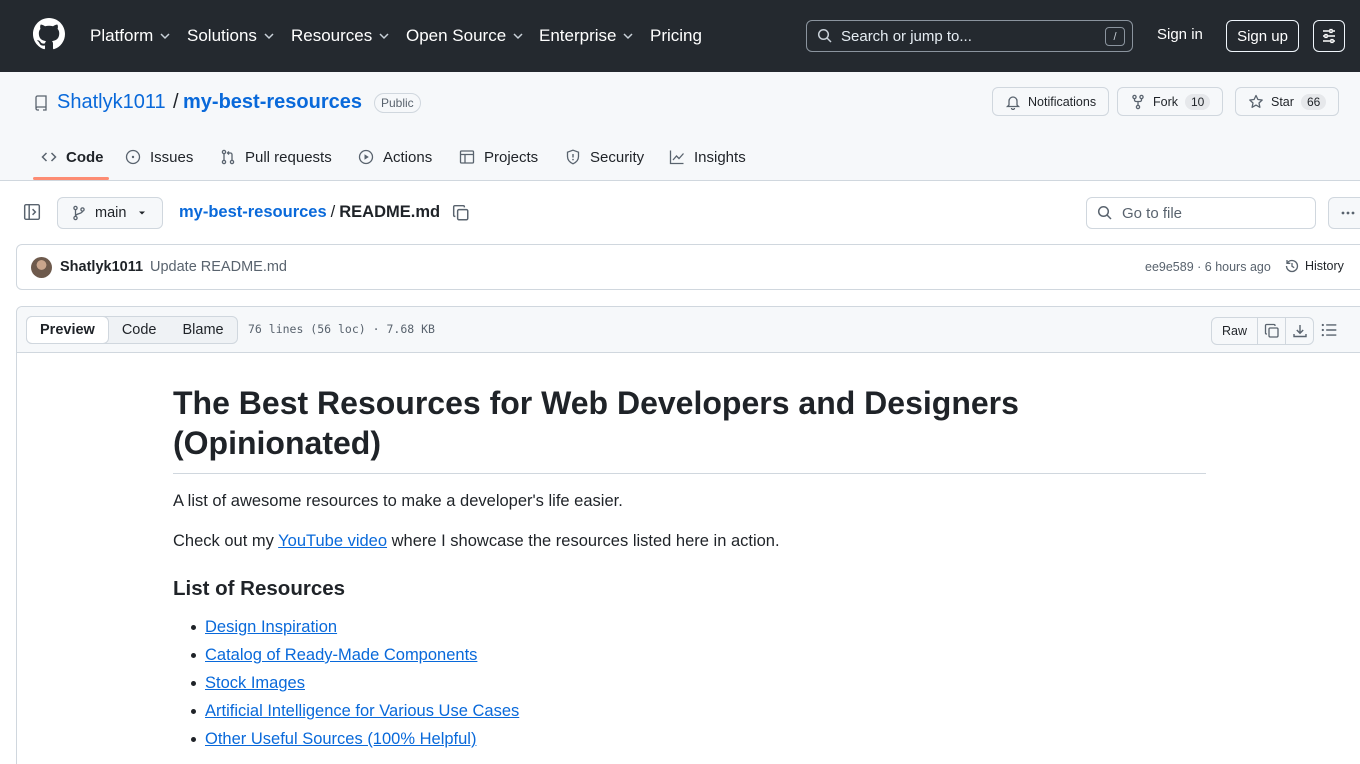 The width and height of the screenshot is (1360, 764). Describe the element at coordinates (707, 157) in the screenshot. I see `tab-insights: Insights` at that location.